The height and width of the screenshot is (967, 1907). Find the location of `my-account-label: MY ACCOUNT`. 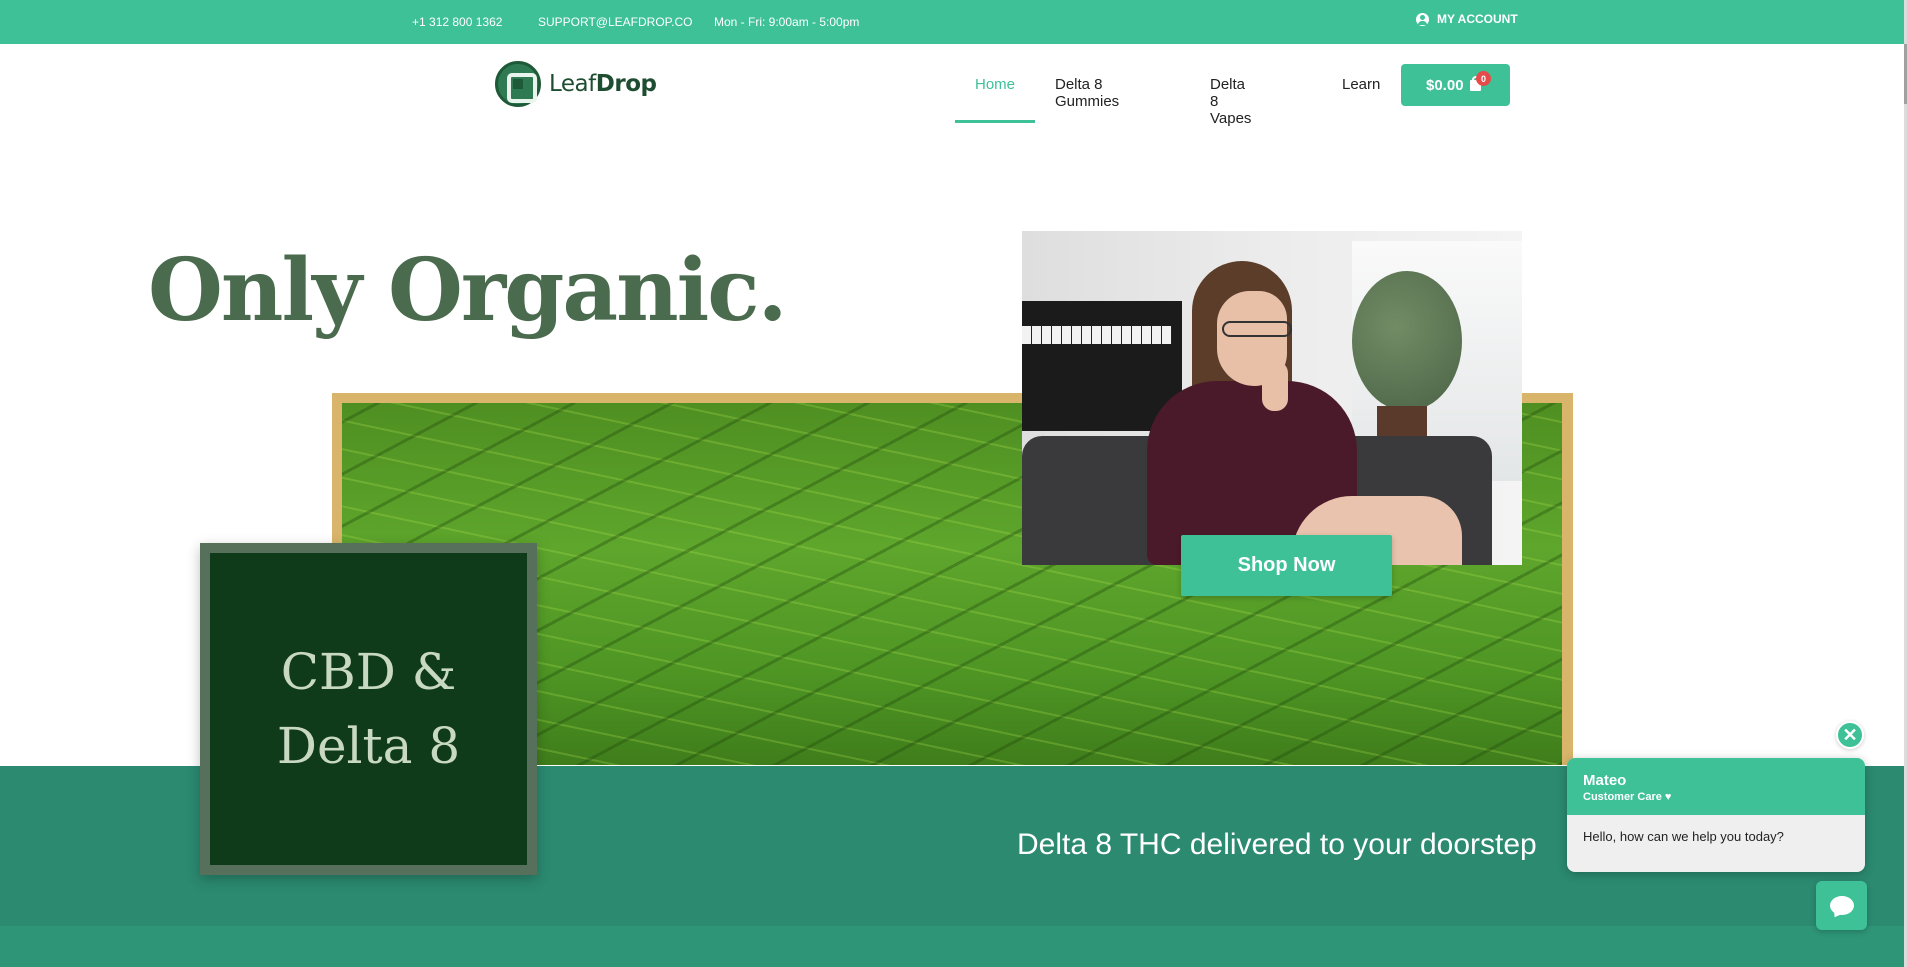

my-account-label: MY ACCOUNT is located at coordinates (1477, 19).